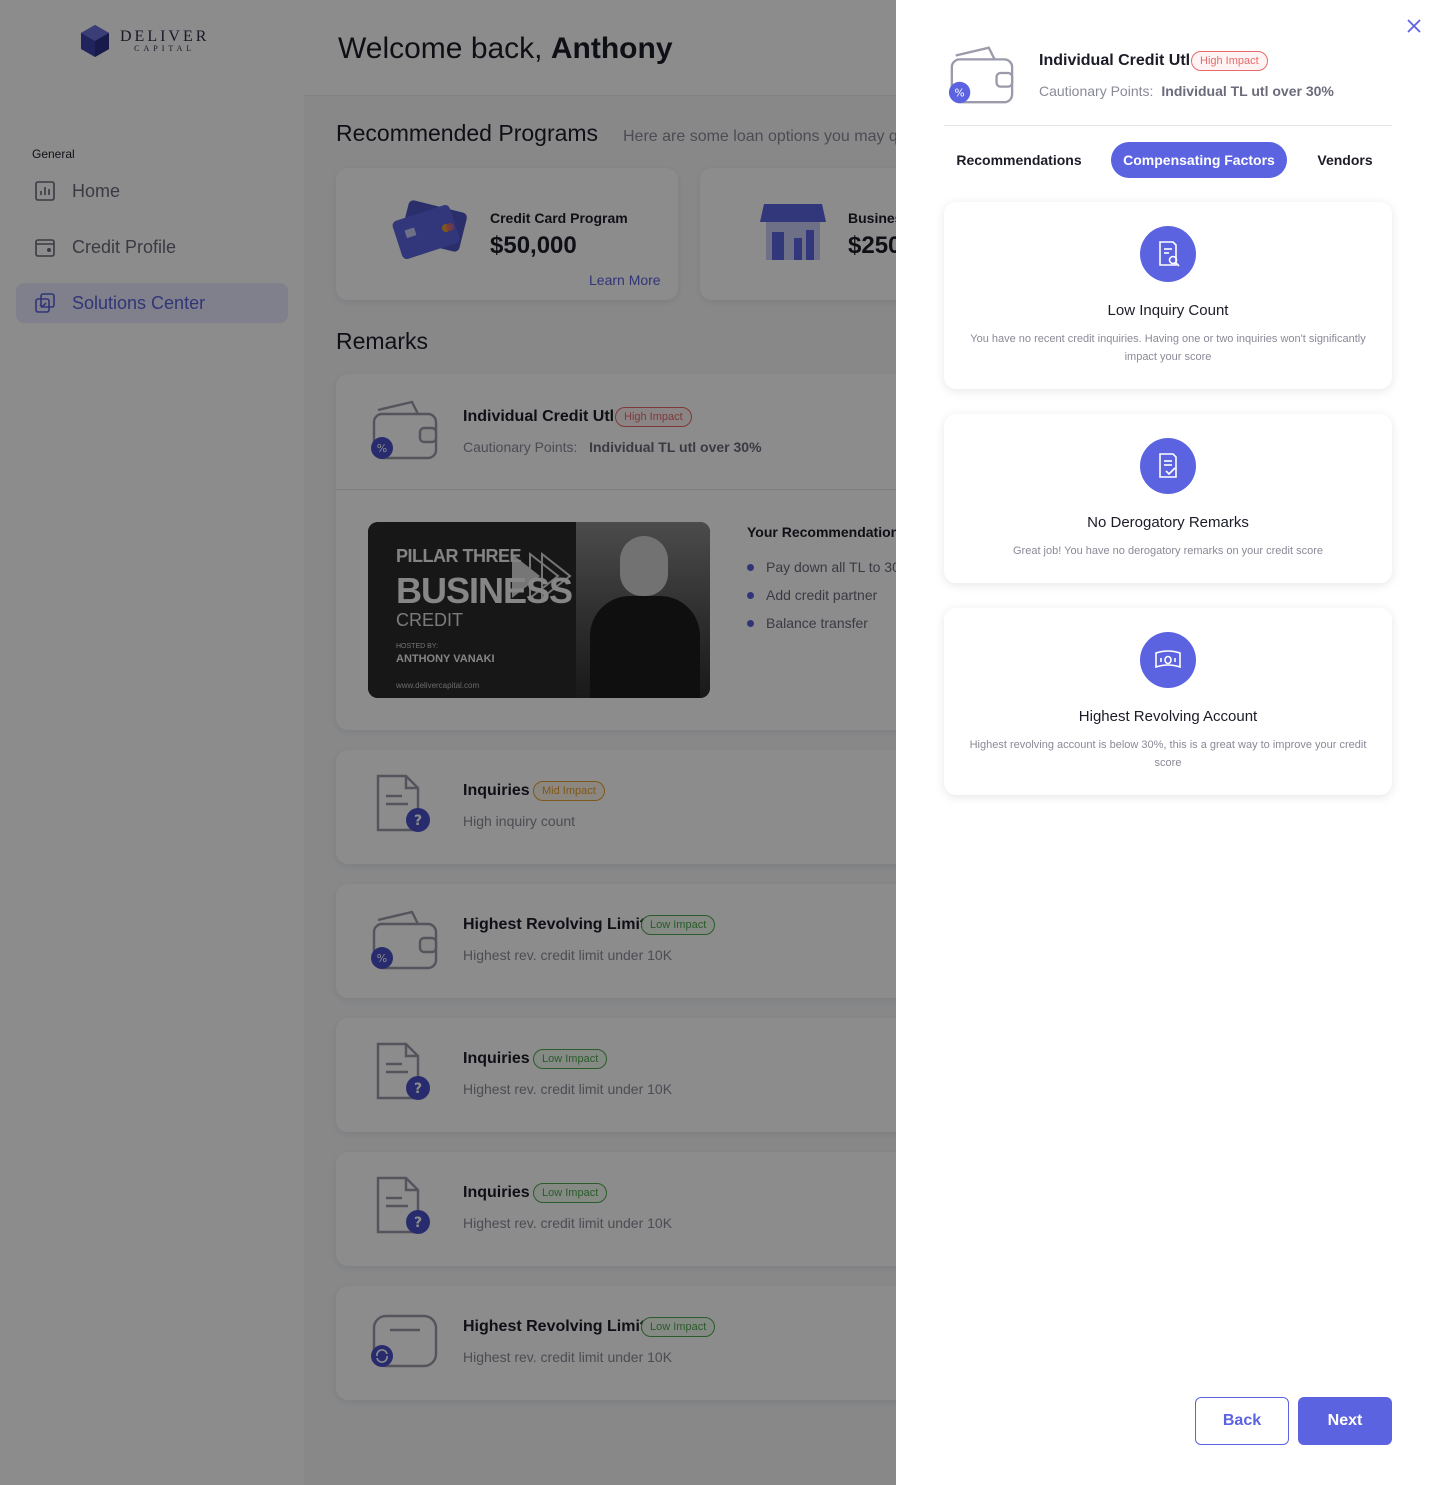  I want to click on next-button: Next, so click(1345, 1421).